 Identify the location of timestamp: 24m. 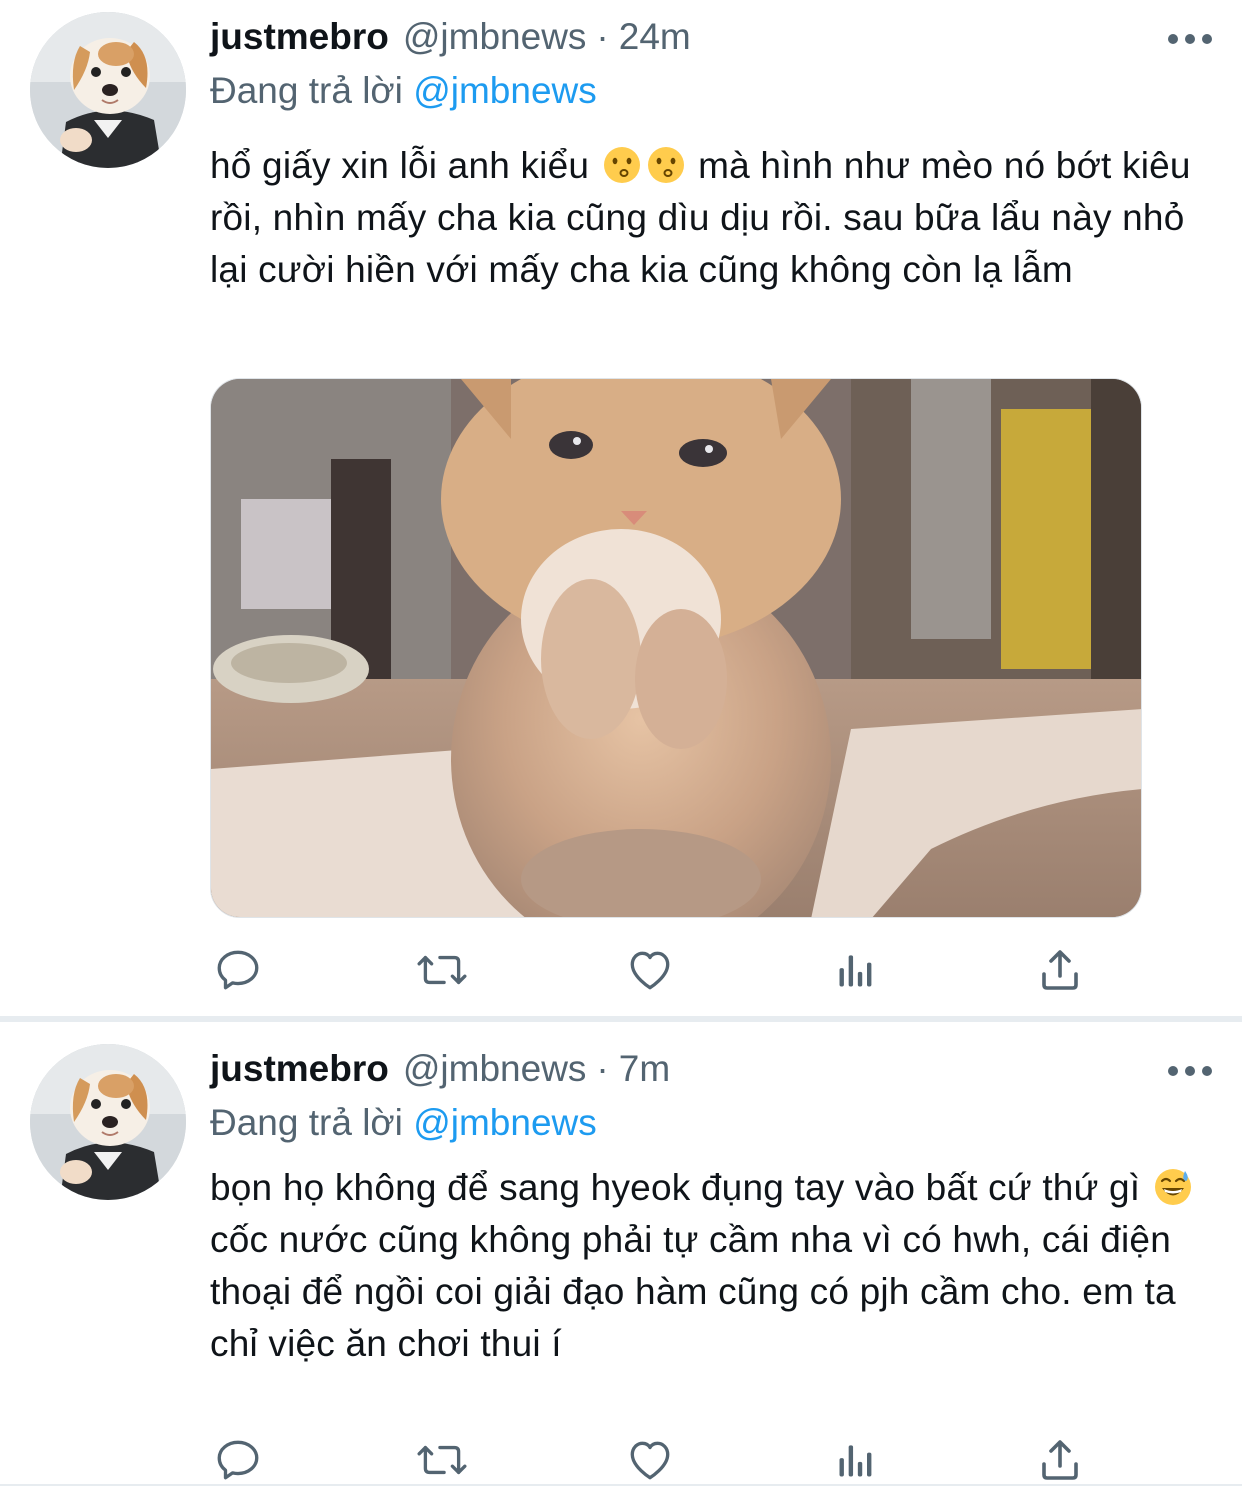
(655, 37).